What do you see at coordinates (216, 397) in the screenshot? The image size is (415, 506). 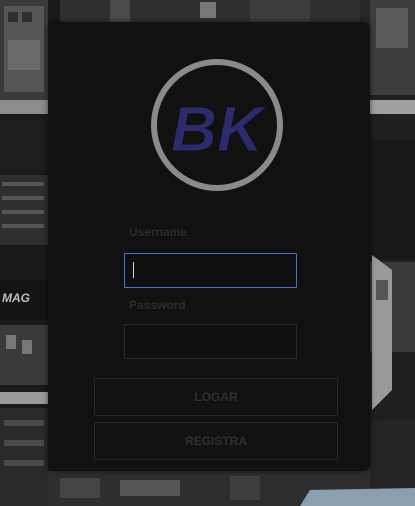 I see `login-button: LOGAR` at bounding box center [216, 397].